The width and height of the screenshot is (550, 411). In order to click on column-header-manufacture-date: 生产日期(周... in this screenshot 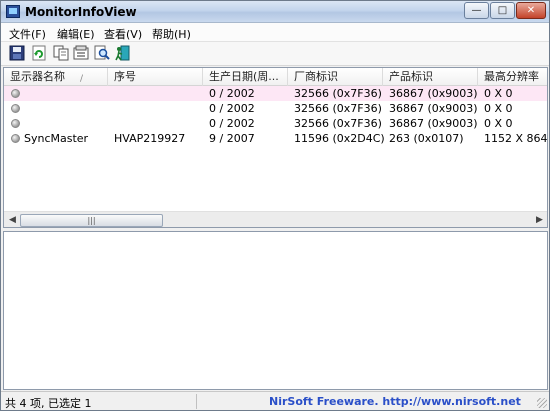, I will do `click(245, 77)`.